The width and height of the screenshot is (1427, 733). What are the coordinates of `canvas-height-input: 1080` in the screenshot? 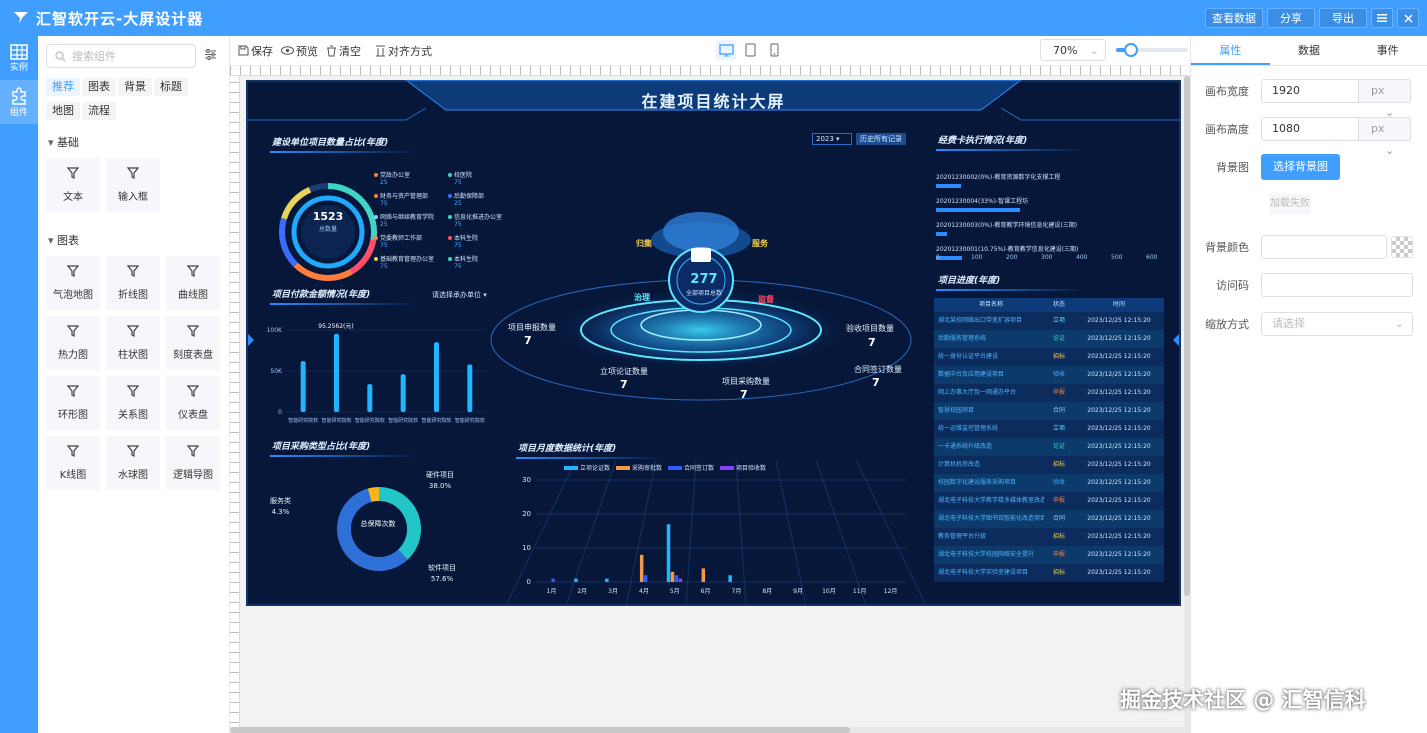 It's located at (1310, 129).